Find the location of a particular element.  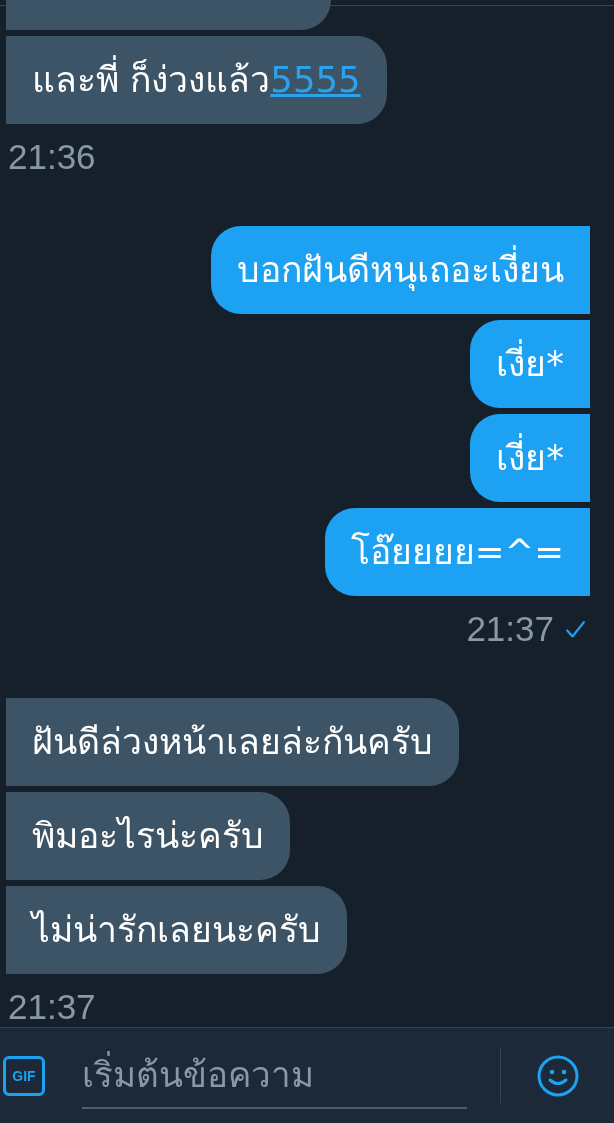

message-input: เริ่มต้นข้อความ is located at coordinates (274, 1075).